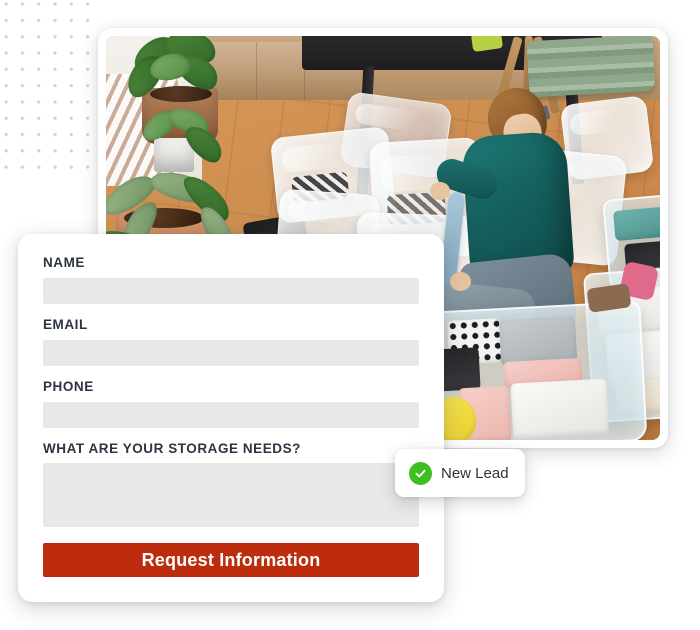 Image resolution: width=700 pixels, height=630 pixels. I want to click on email-input, so click(231, 352).